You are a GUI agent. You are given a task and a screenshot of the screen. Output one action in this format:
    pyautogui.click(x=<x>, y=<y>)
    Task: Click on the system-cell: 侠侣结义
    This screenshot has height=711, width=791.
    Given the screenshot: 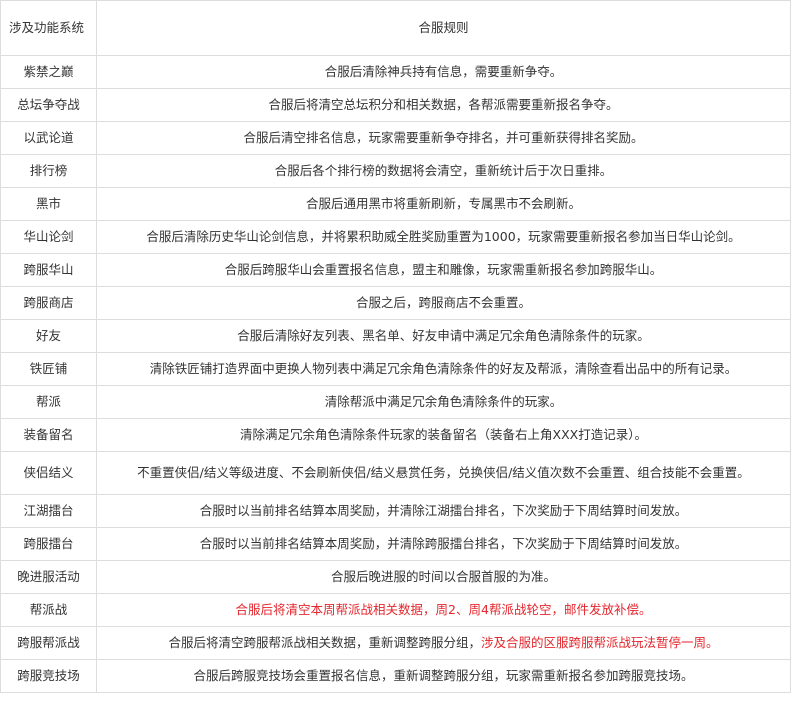 What is the action you would take?
    pyautogui.click(x=48, y=473)
    